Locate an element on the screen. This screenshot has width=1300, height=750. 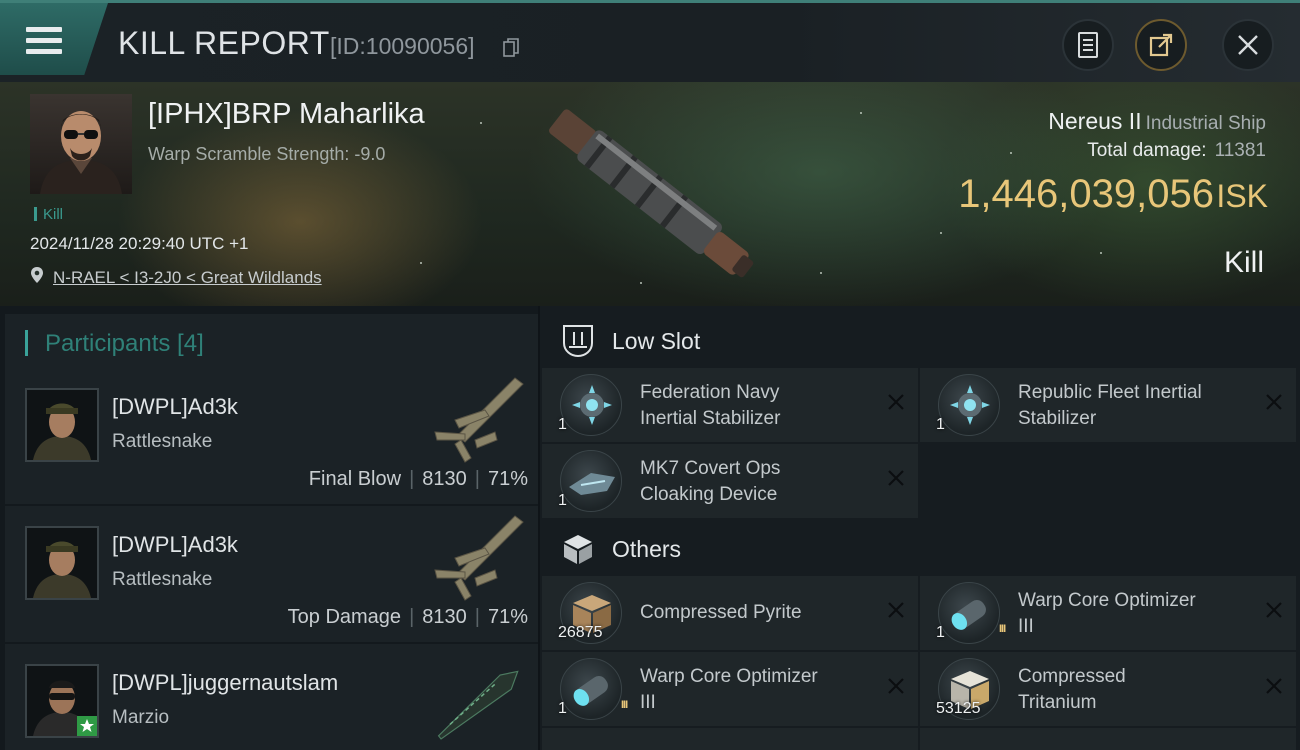
item-name-line: III is located at coordinates (648, 702).